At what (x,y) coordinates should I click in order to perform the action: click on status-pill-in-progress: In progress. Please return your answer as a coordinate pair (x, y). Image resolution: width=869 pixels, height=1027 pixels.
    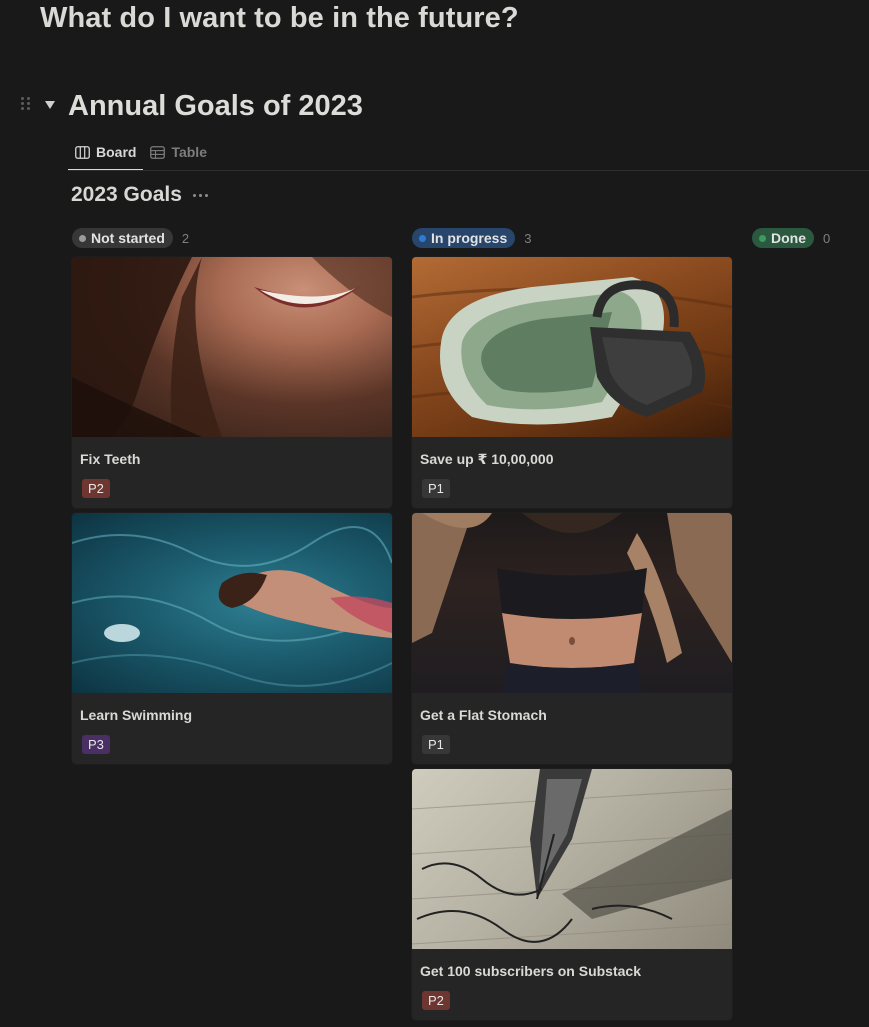
    Looking at the image, I should click on (464, 238).